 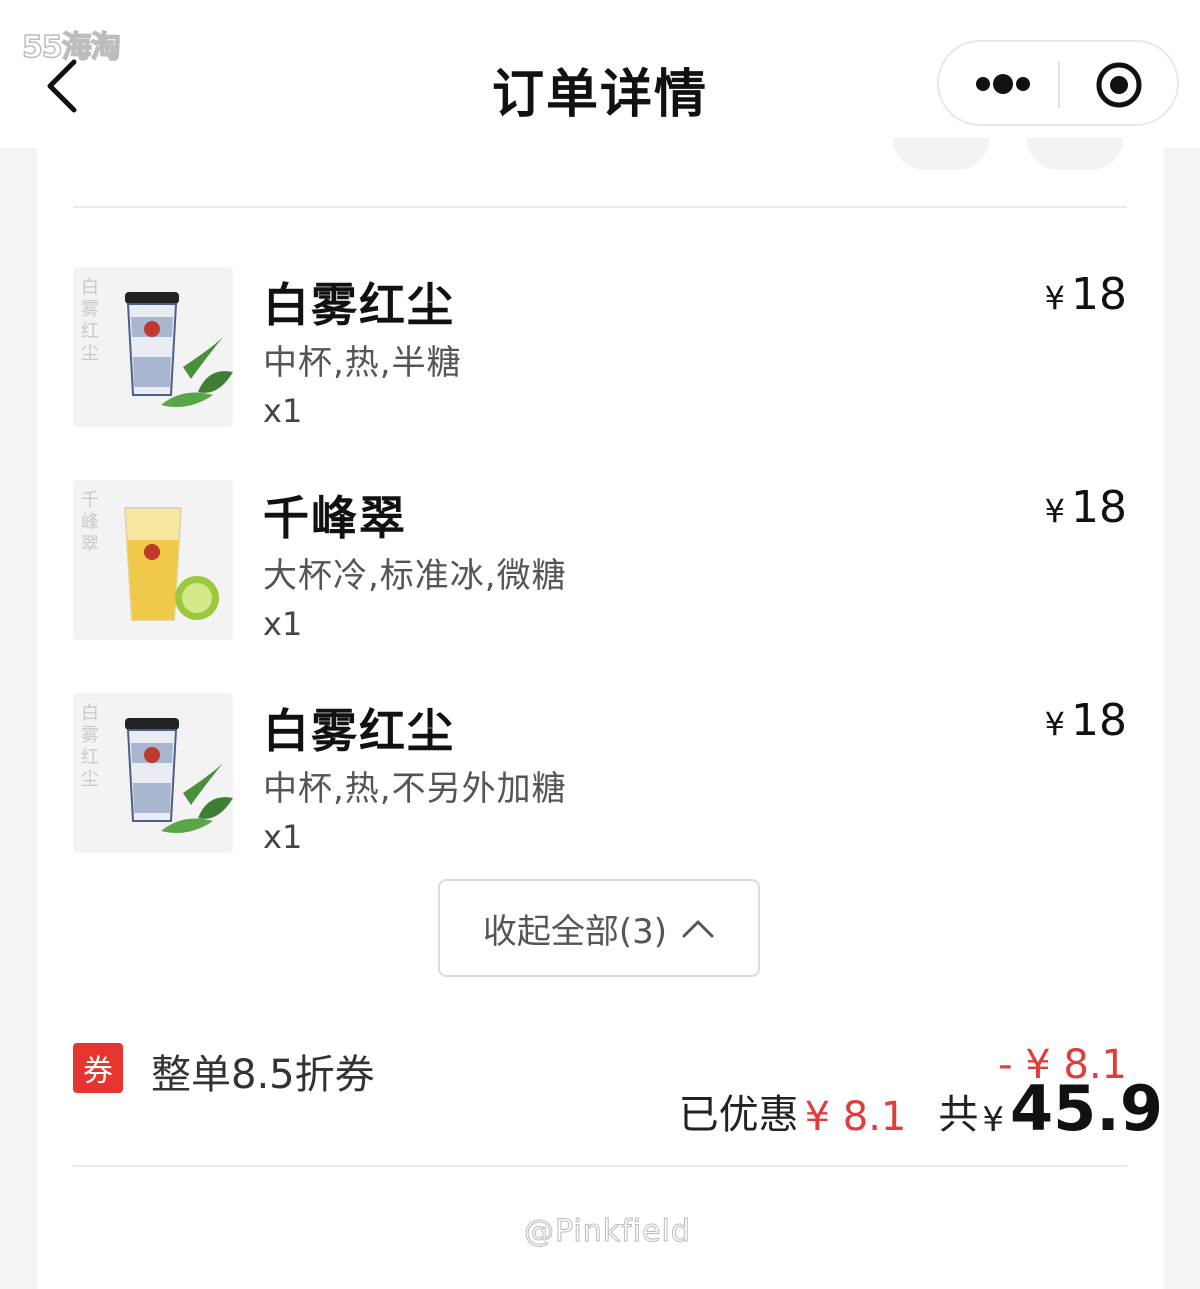 I want to click on order-summary: 已优惠 ¥ 8.1 共 ¥ 45.9, so click(x=920, y=1107).